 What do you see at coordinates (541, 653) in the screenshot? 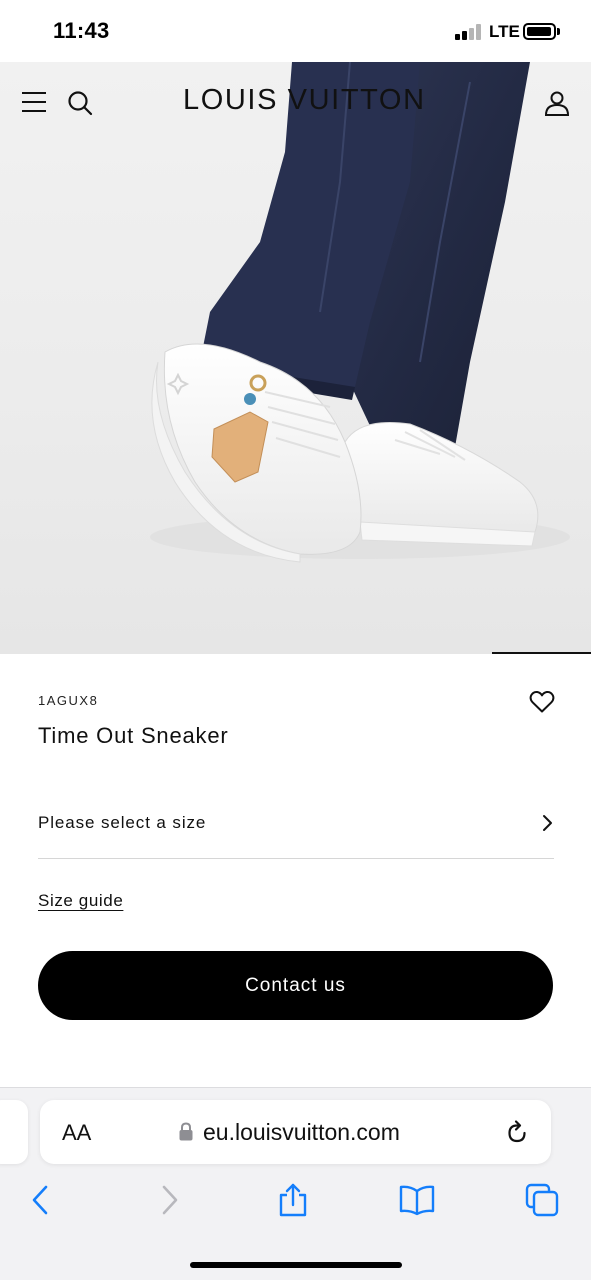
I see `gallery-progress-indicator` at bounding box center [541, 653].